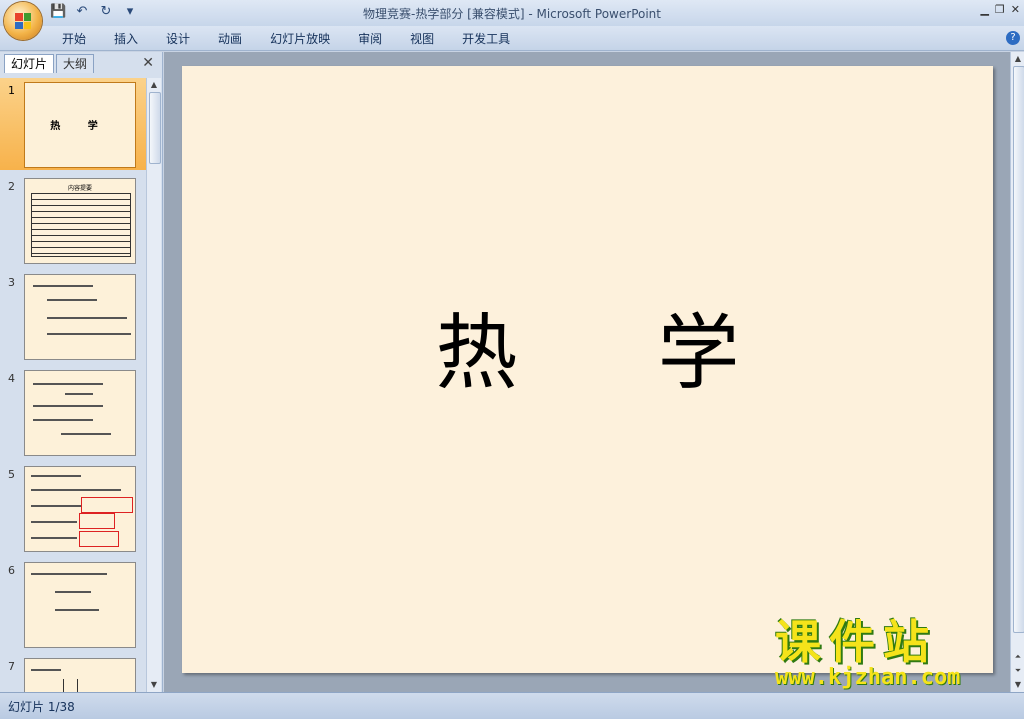  Describe the element at coordinates (41, 707) in the screenshot. I see `slide-counter: 幻灯片 1/38` at that location.